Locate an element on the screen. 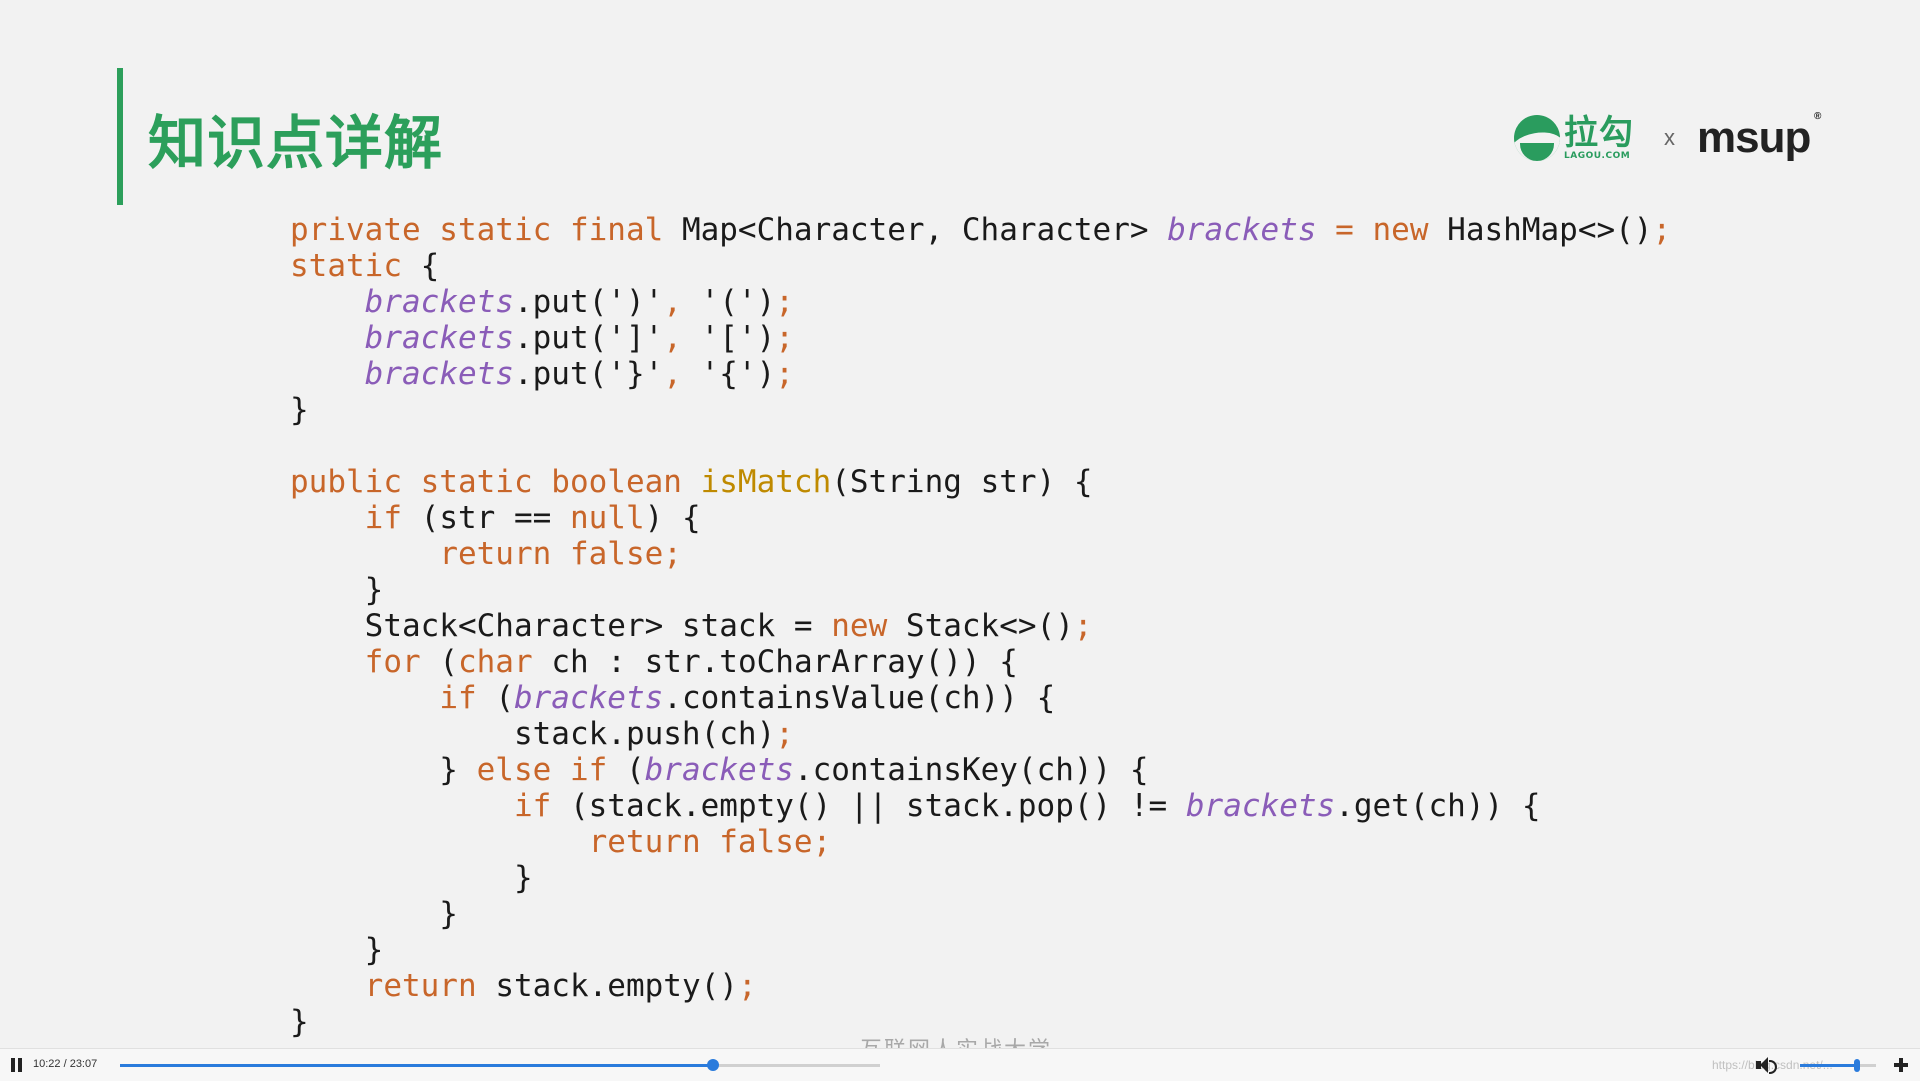 The image size is (1920, 1081). progress-bar is located at coordinates (500, 1065).